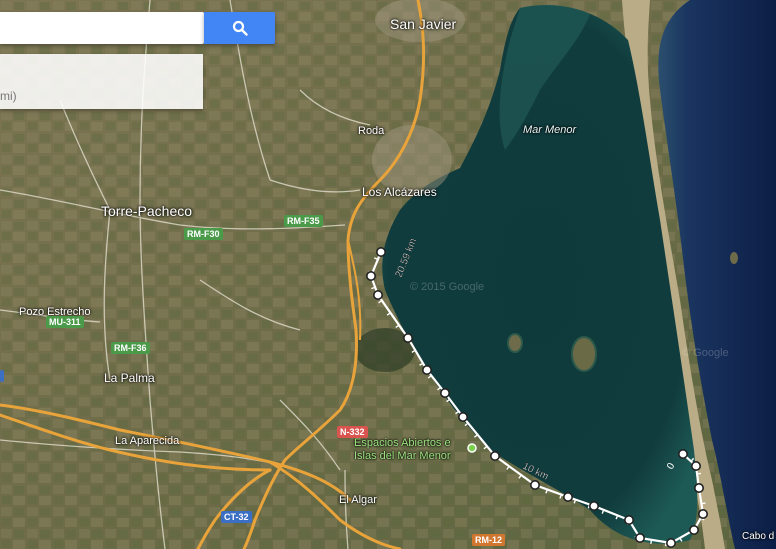  I want to click on place-label-torre-pacheco: Torre-Pacheco, so click(147, 211).